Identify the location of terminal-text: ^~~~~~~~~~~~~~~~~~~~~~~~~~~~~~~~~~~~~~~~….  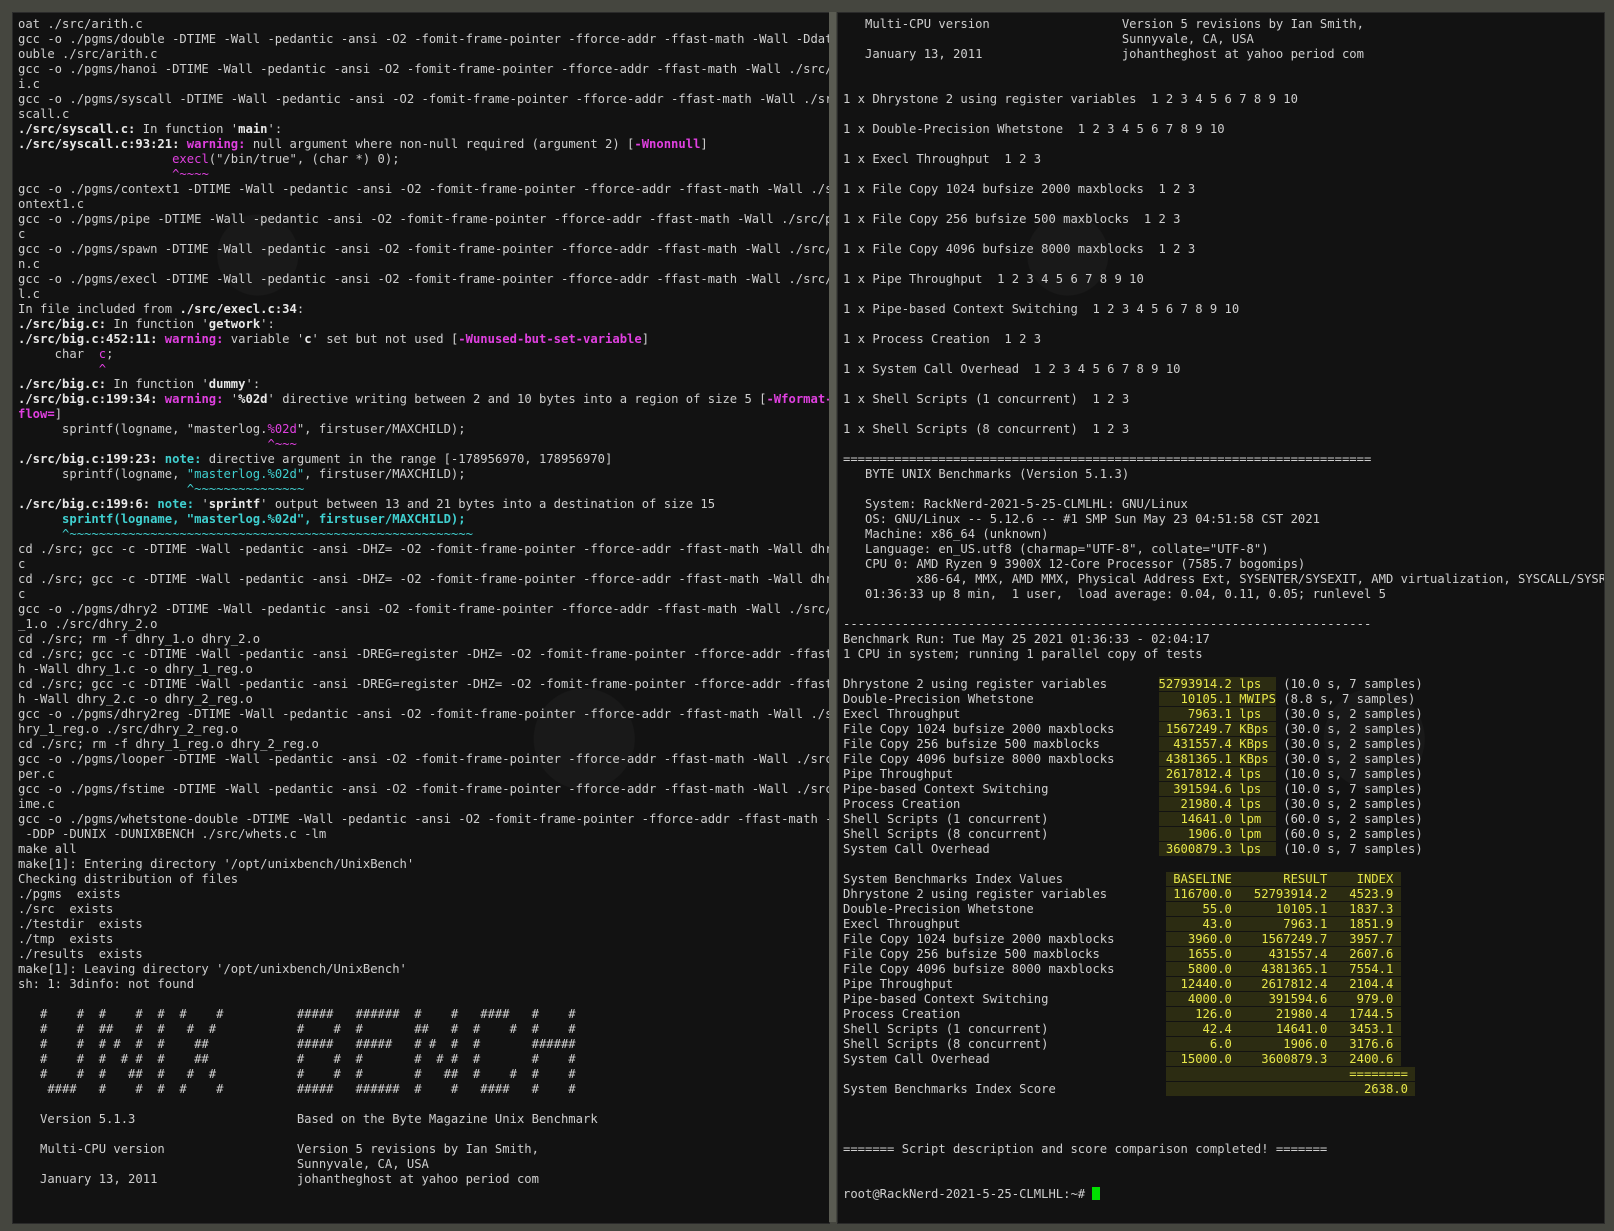
(267, 534).